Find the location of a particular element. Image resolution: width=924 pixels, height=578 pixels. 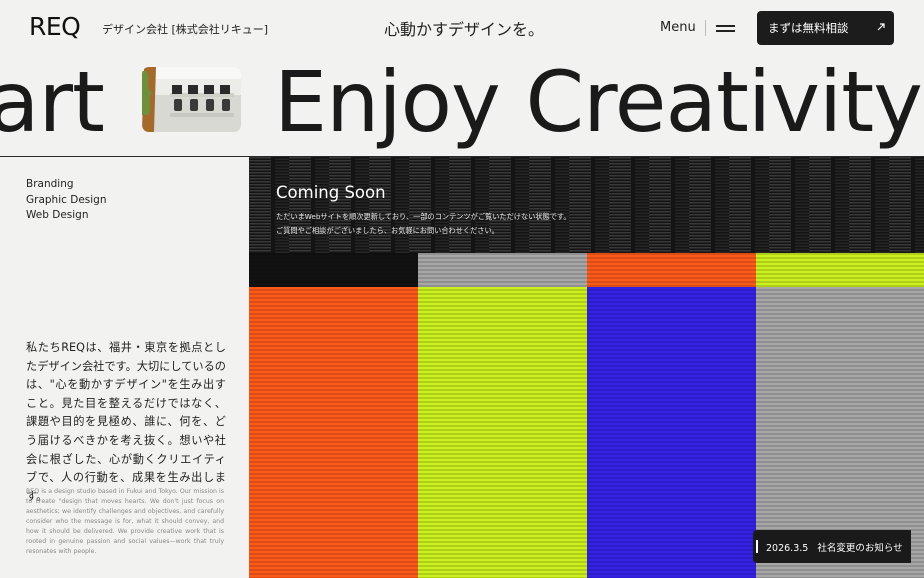

service-item-graphic-design: Graphic Design is located at coordinates (66, 199).